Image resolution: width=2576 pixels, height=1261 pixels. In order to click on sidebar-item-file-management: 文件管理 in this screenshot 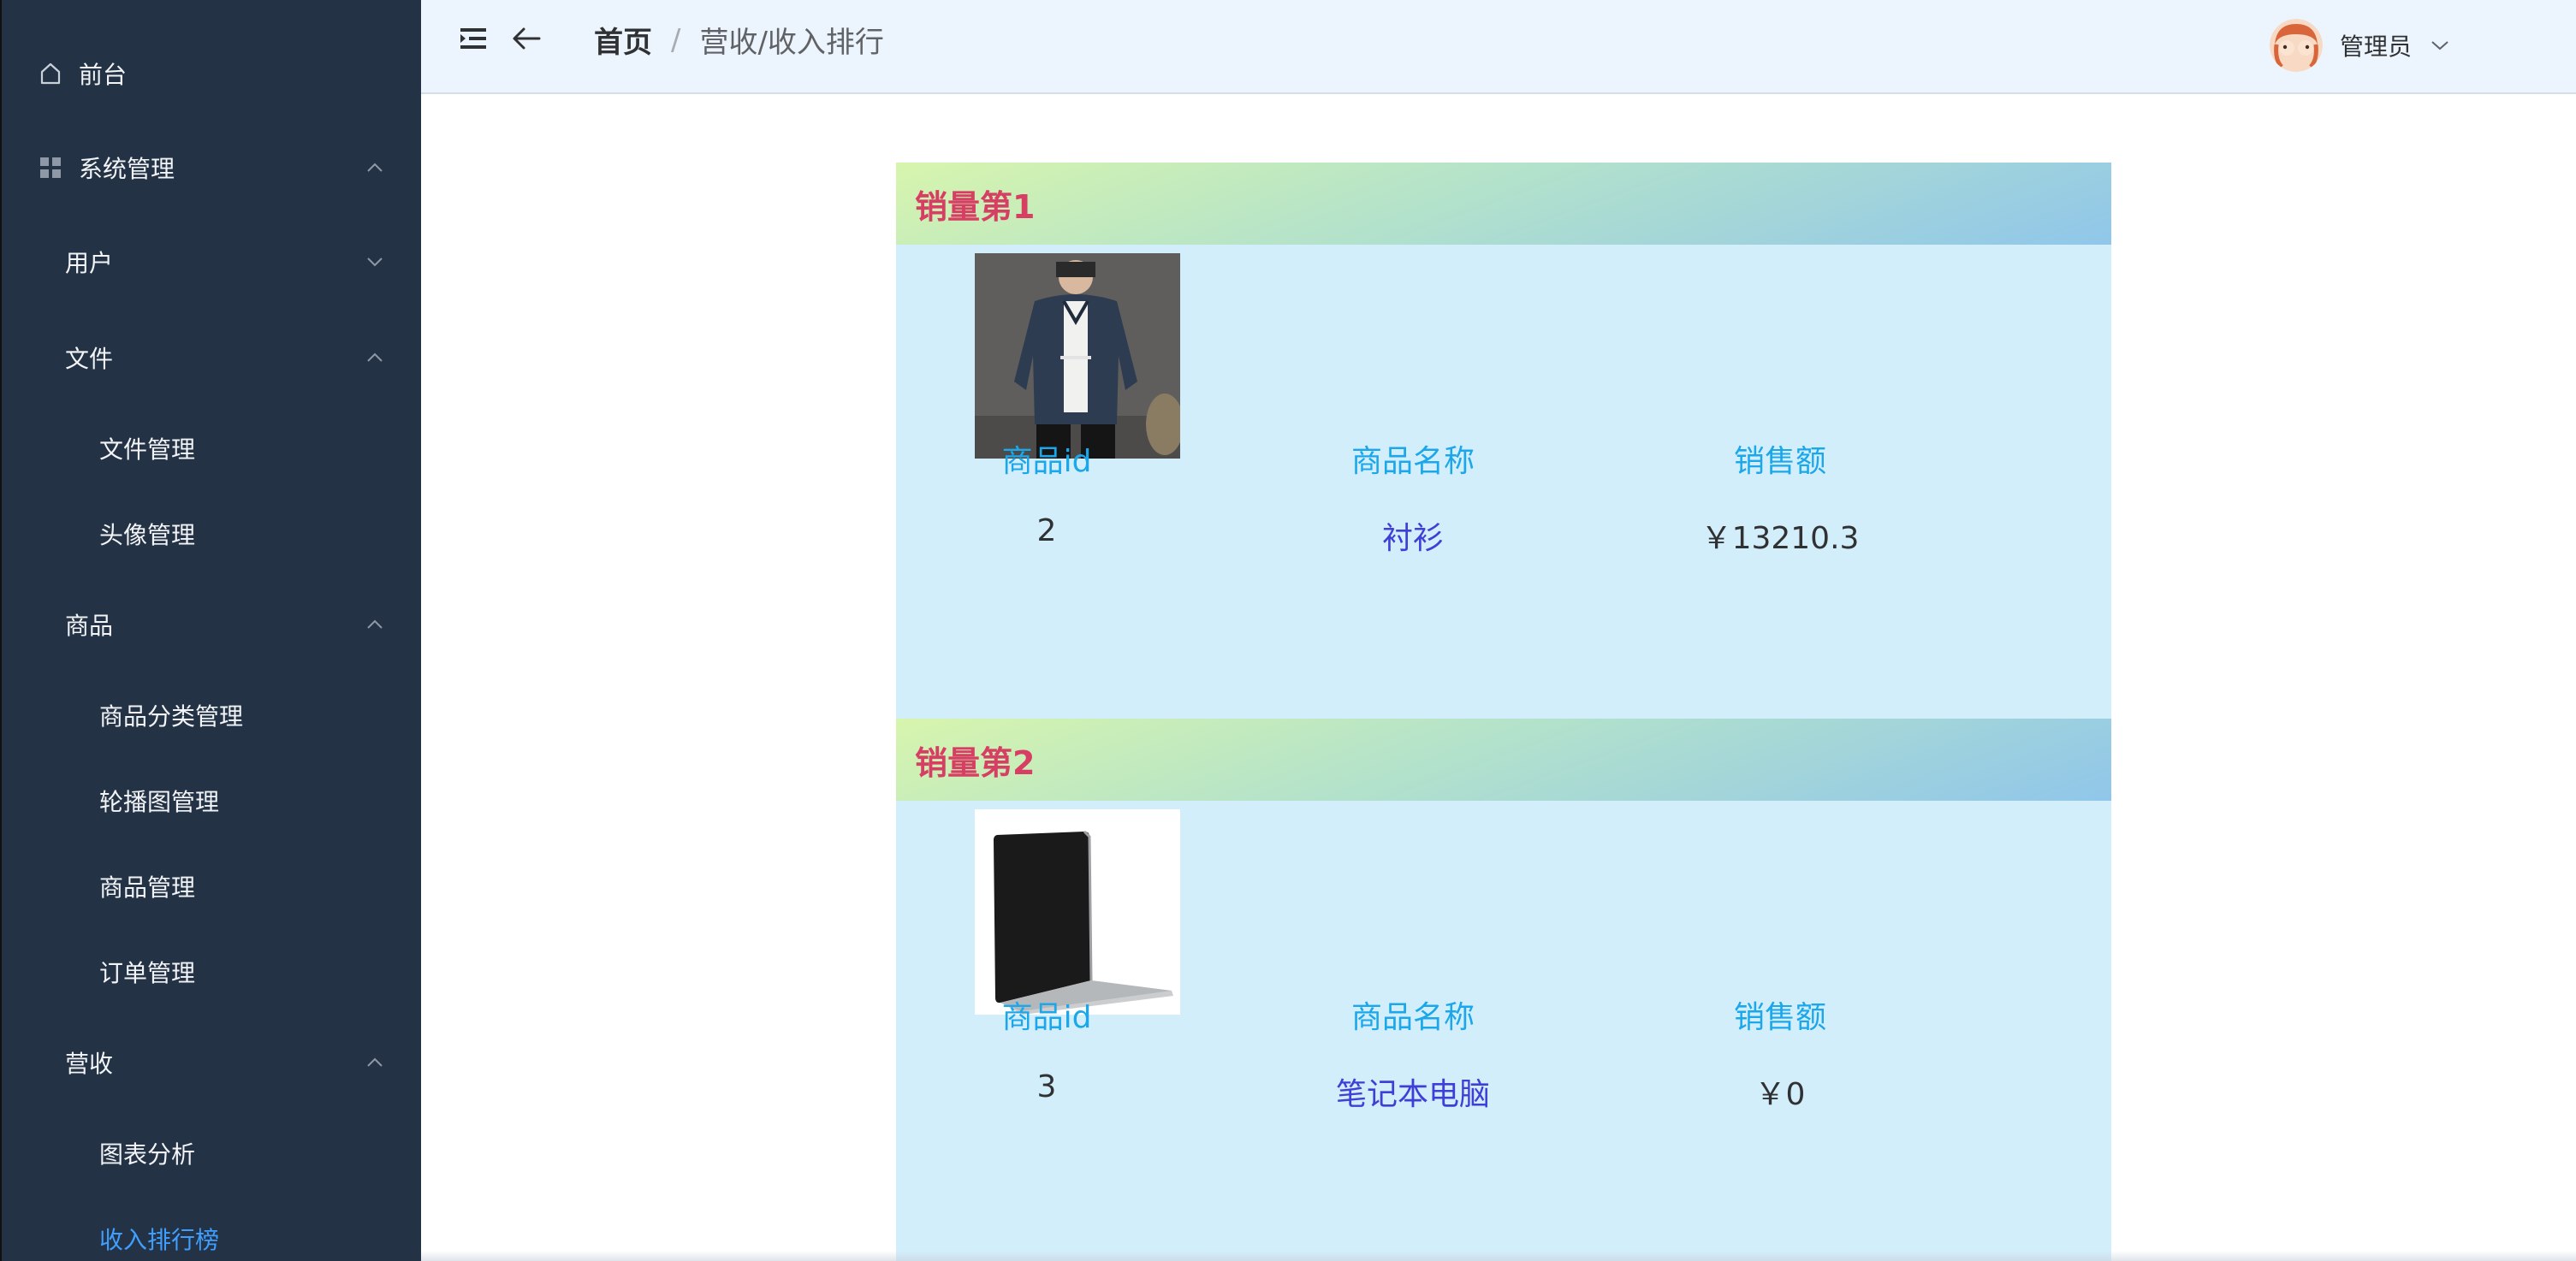, I will do `click(211, 448)`.